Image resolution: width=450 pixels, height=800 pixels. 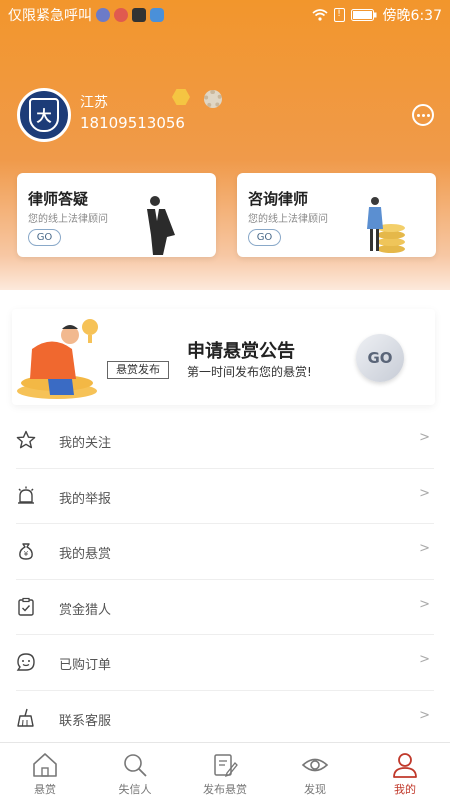 I want to click on banner-subtitle: 第一时间发布您的悬赏!, so click(x=249, y=372).